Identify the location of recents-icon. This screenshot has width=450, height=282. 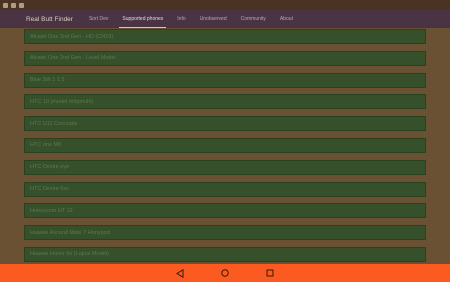
(270, 273).